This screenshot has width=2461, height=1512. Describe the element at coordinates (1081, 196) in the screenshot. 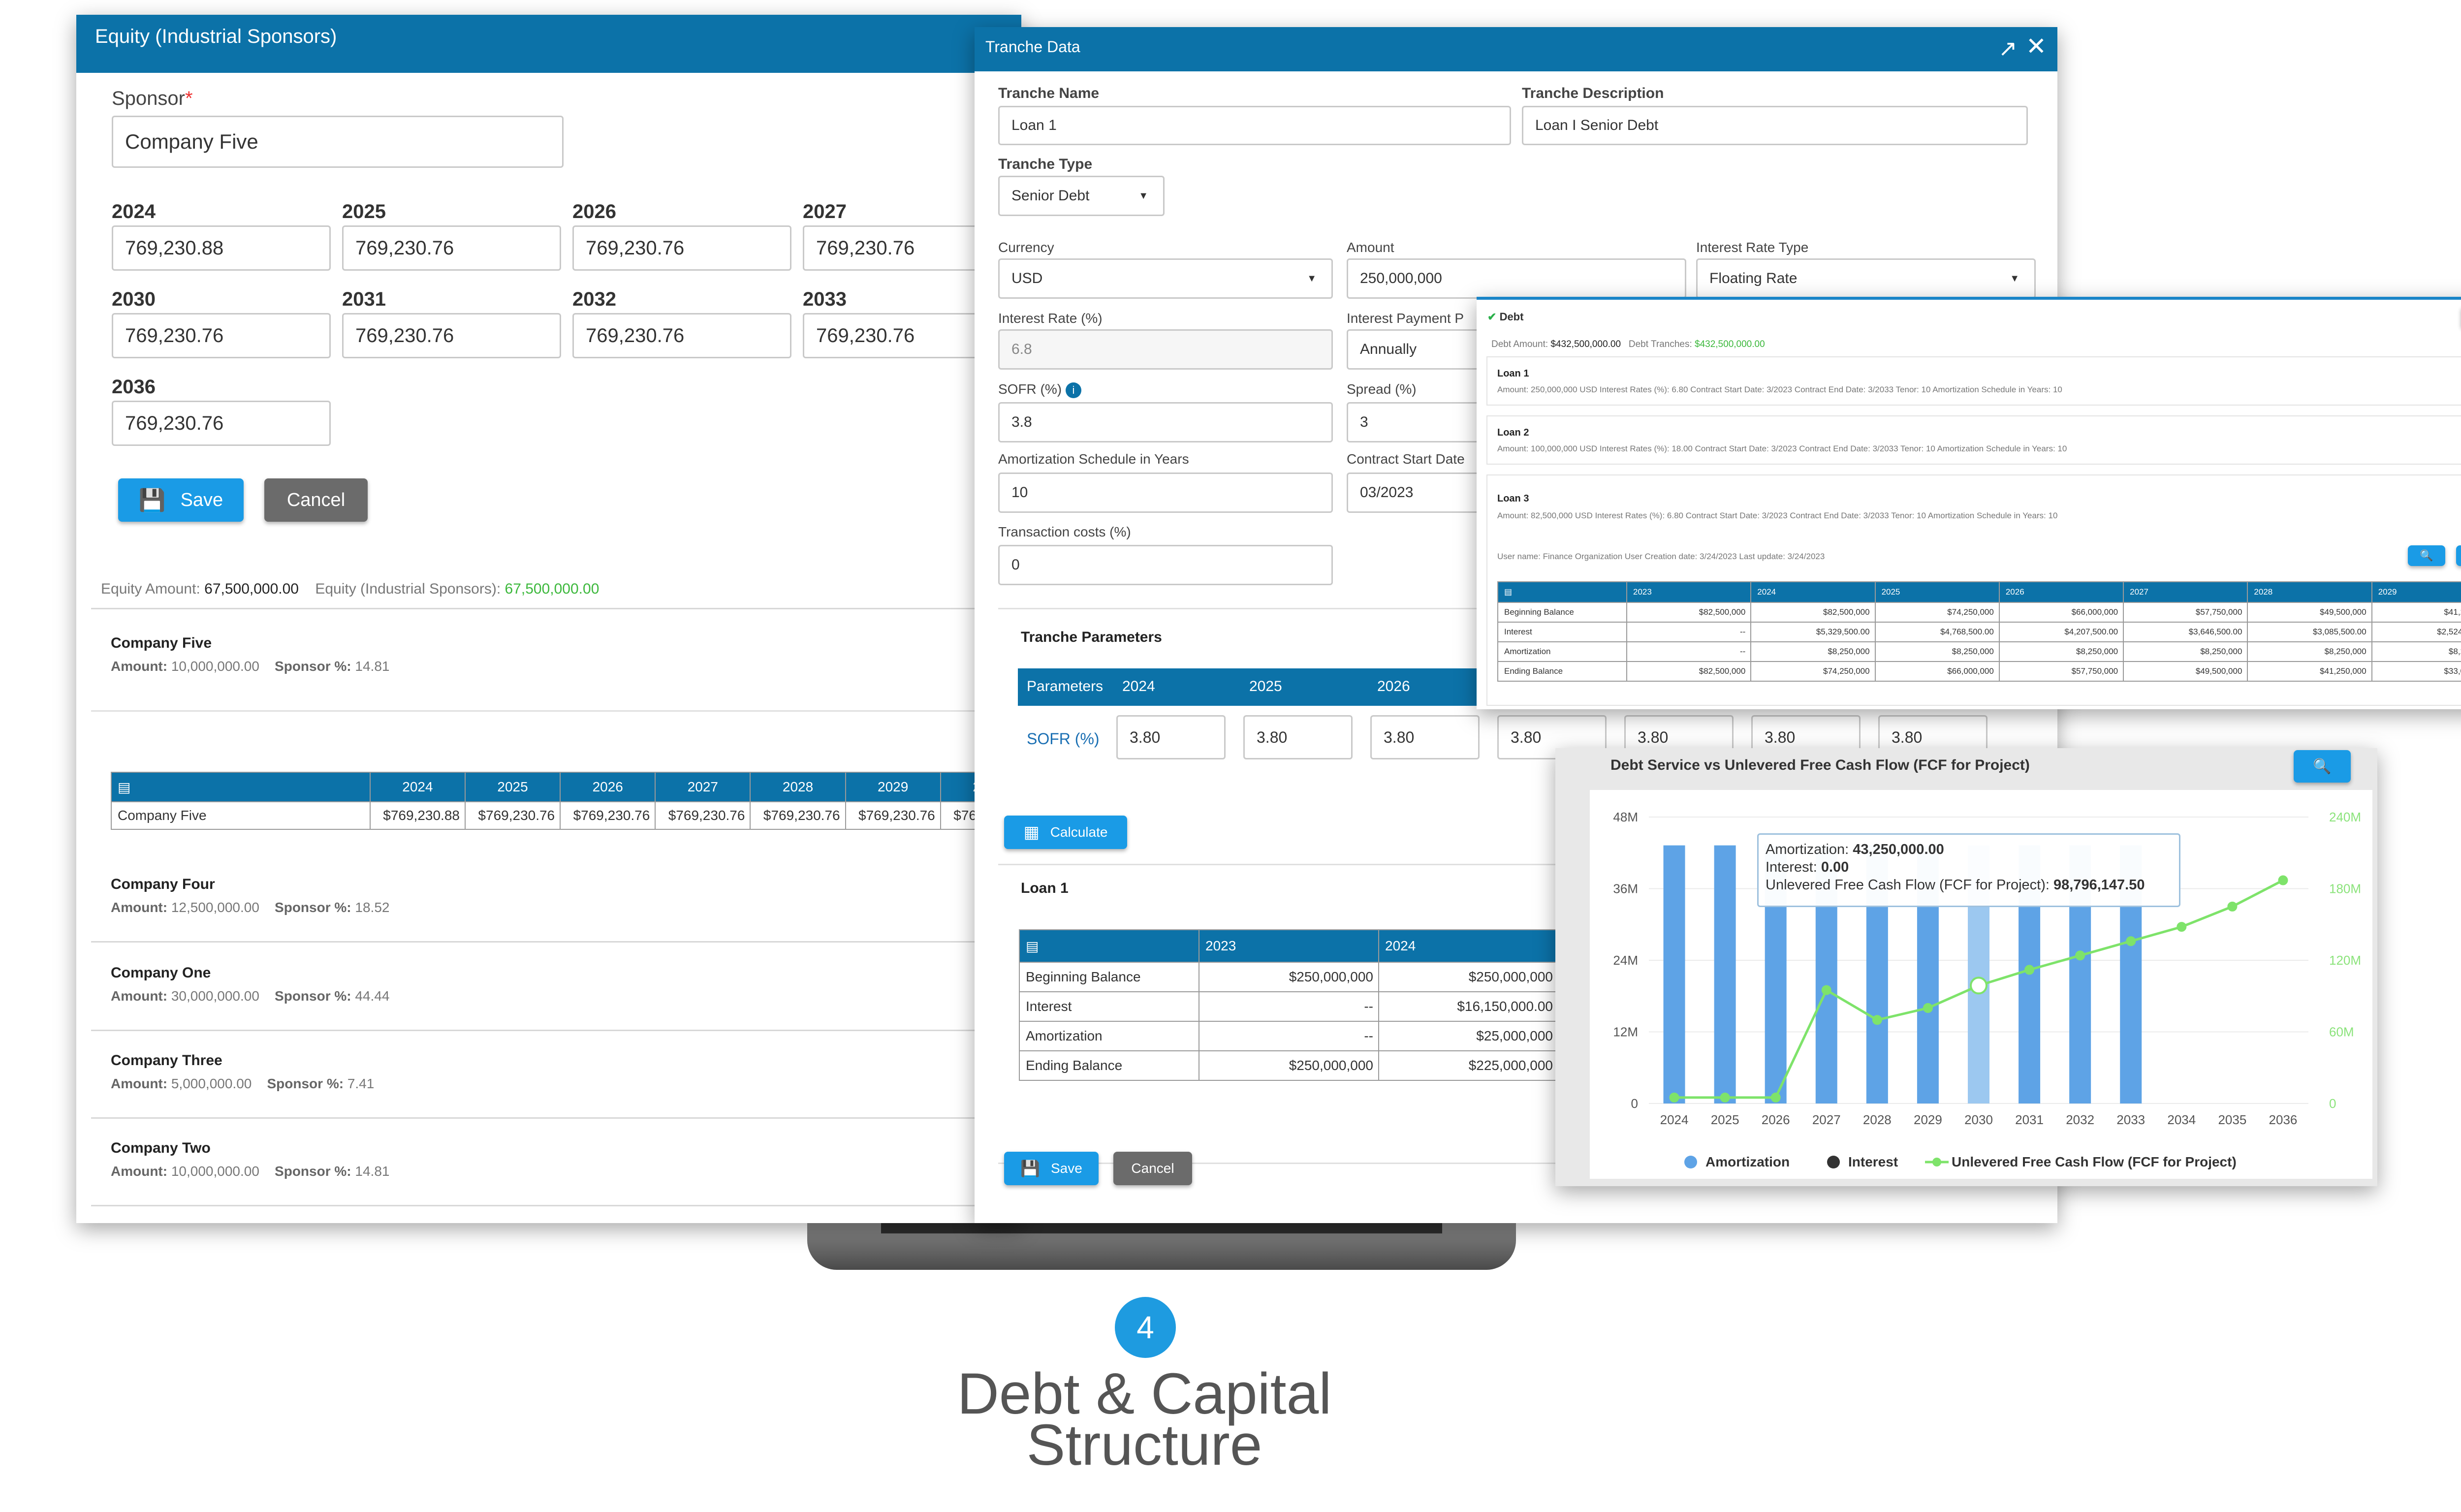

I see `tranche-type-select: Senior Debt ▼` at that location.